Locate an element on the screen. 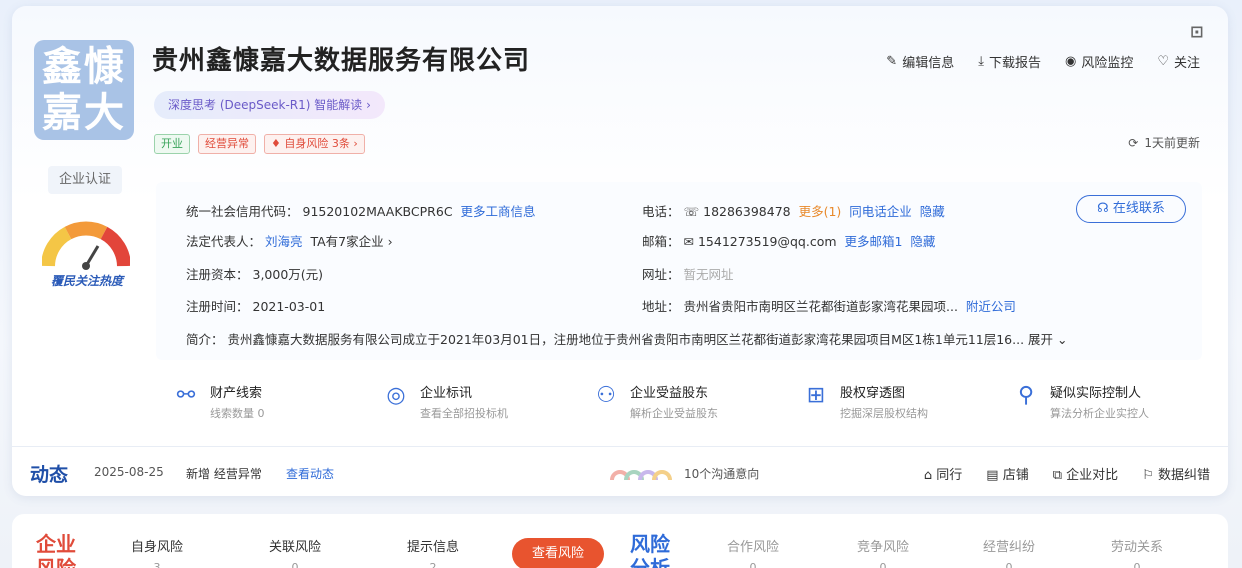 This screenshot has height=568, width=1242. feature-beneficiaries: ⚇ 企业受益股东 解析企业受益股东 is located at coordinates (687, 407).